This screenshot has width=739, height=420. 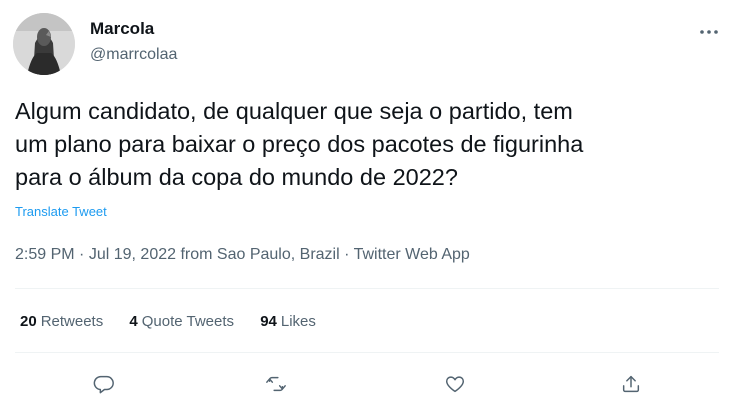 I want to click on display-name: Marcola, so click(x=122, y=29).